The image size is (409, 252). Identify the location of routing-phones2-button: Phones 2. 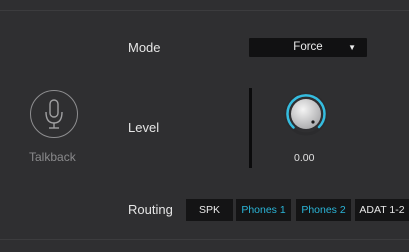
(323, 210).